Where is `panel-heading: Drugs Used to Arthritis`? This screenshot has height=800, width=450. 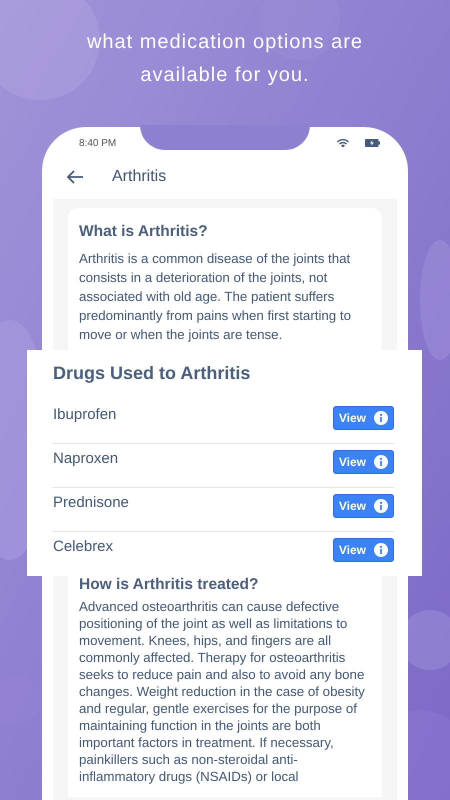 panel-heading: Drugs Used to Arthritis is located at coordinates (152, 373).